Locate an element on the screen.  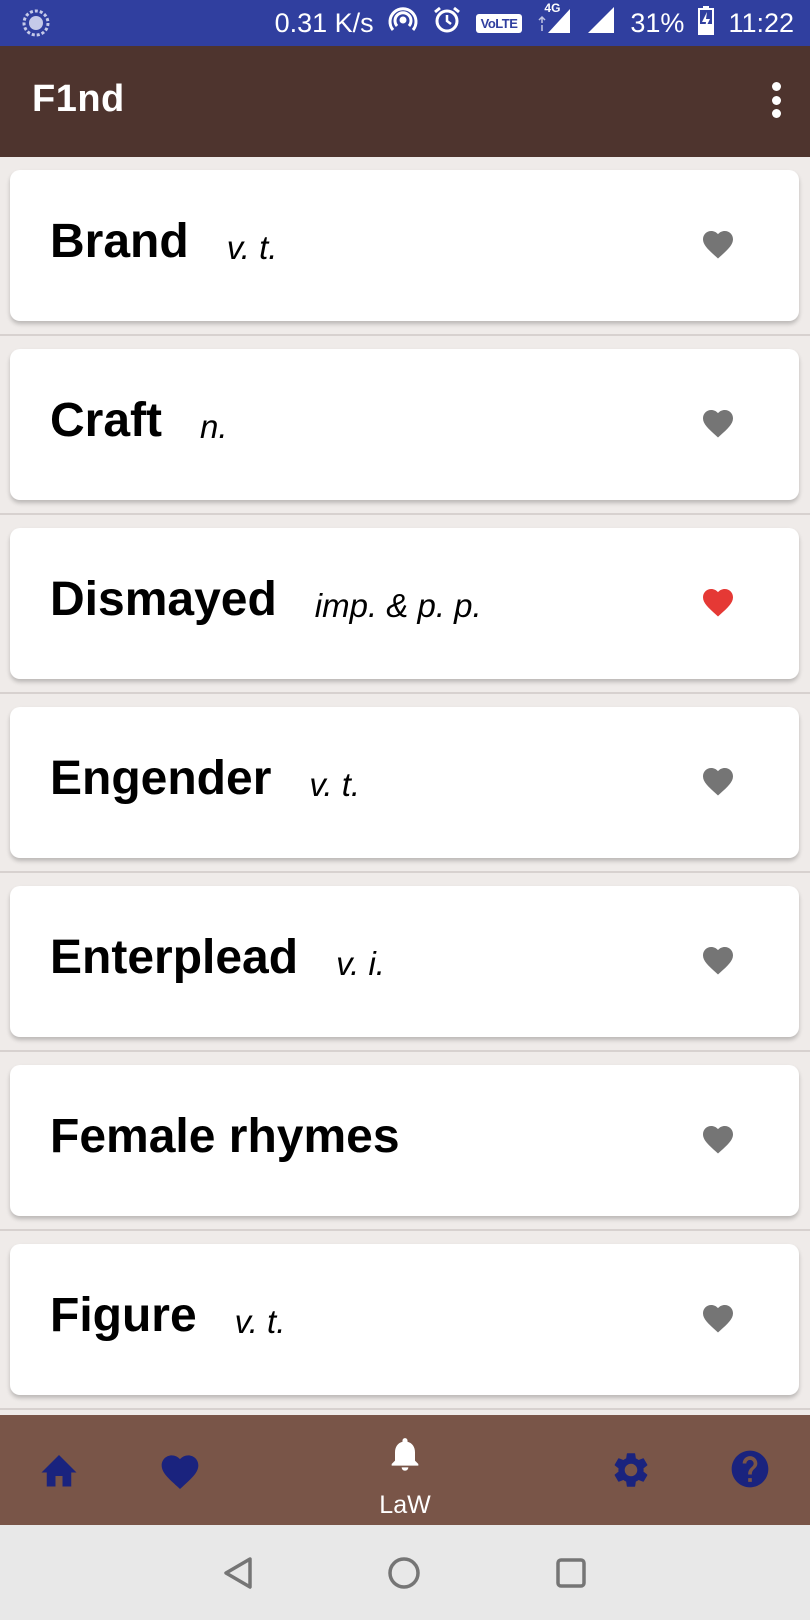
list-item: Brand v. t. is located at coordinates (405, 246).